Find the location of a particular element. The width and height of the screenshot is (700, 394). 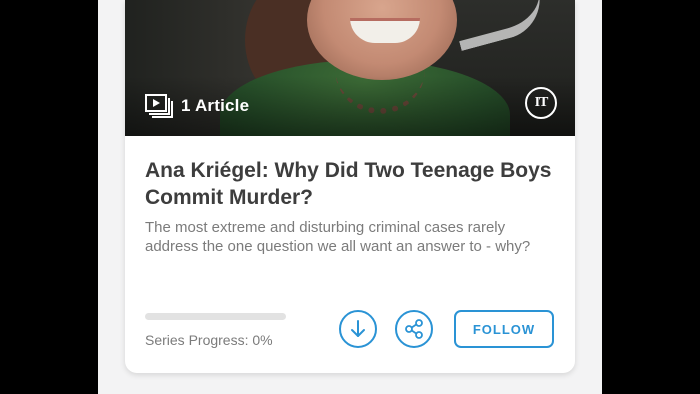

series-progress-bar is located at coordinates (215, 316).